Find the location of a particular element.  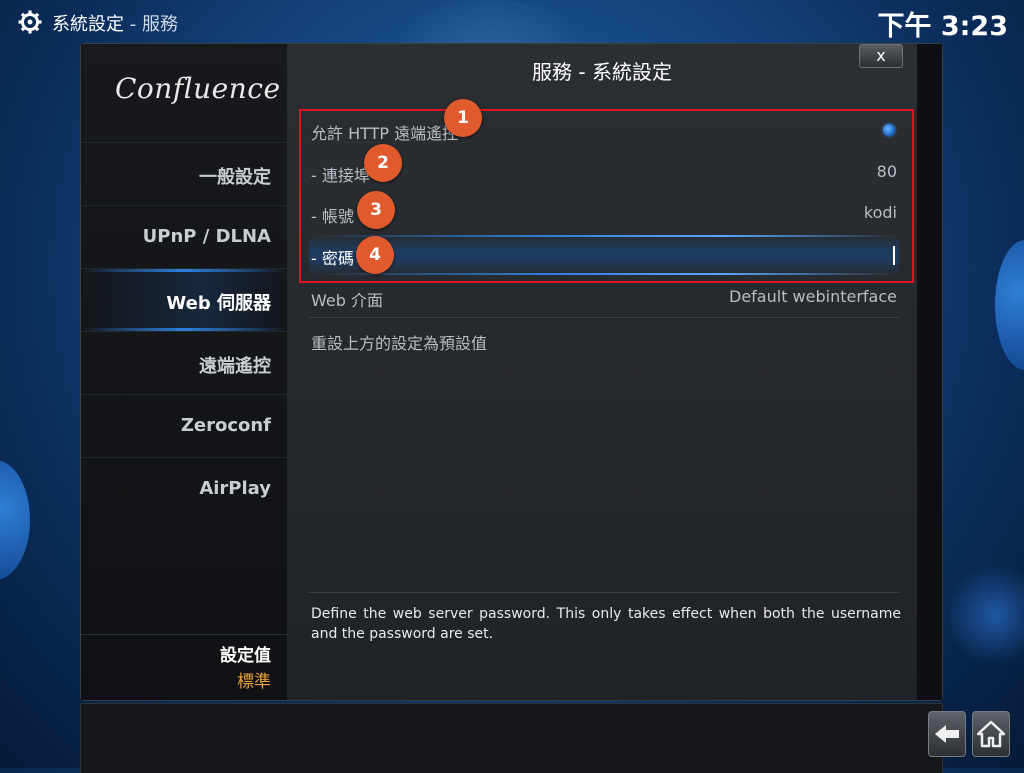

setting-row-username: - 帳號 kodi is located at coordinates (604, 213).